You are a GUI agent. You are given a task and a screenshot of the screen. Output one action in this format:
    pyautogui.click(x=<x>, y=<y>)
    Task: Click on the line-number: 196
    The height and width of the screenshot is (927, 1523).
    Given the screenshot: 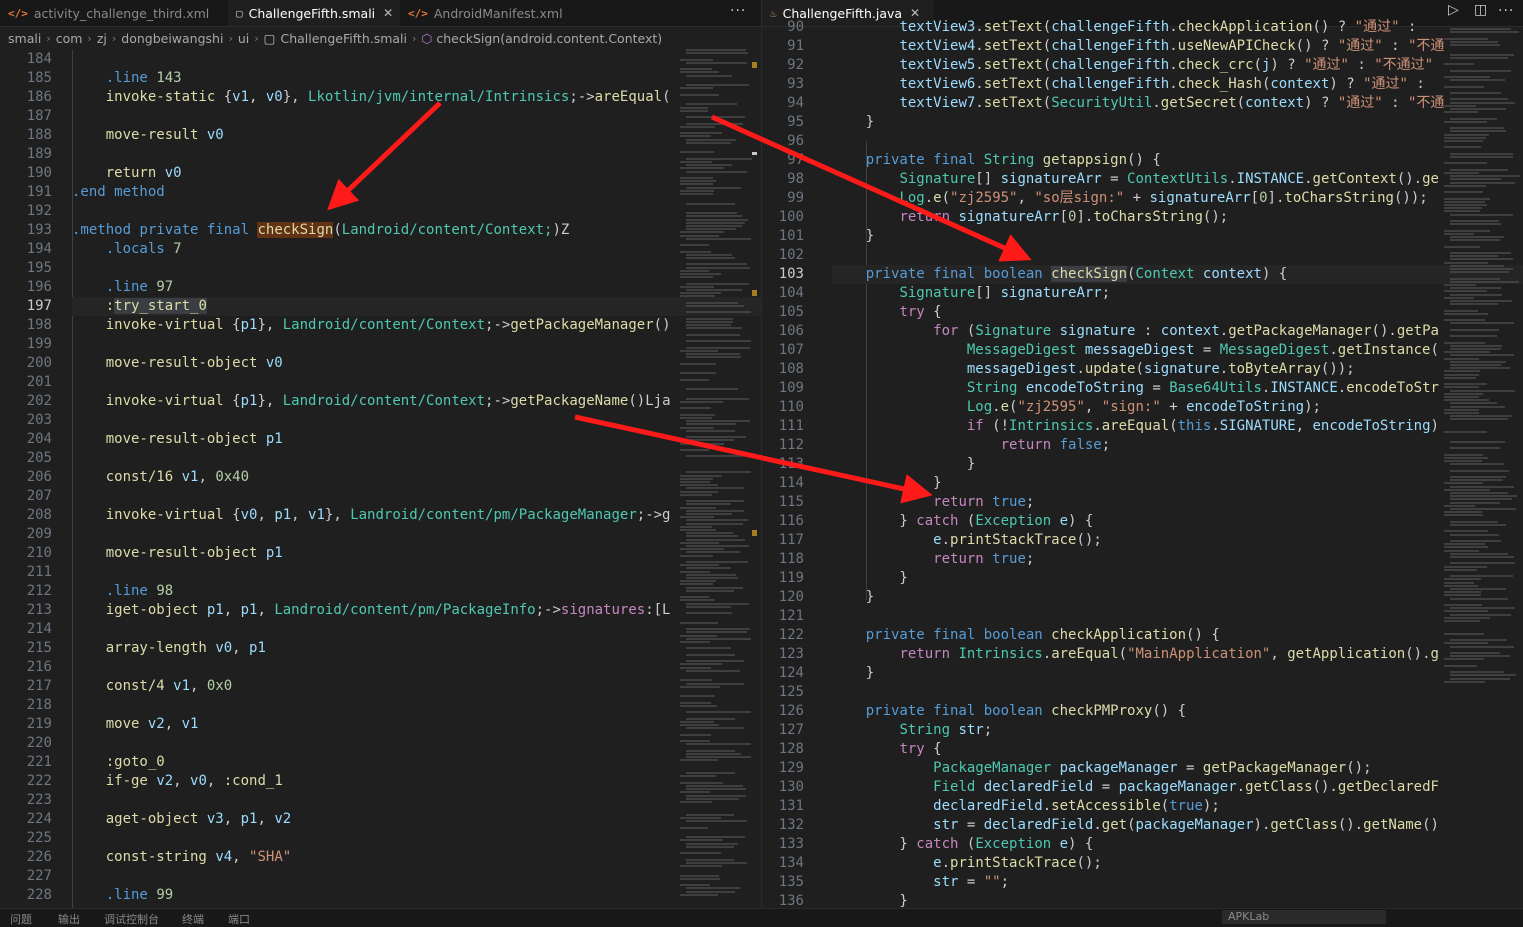 What is the action you would take?
    pyautogui.click(x=39, y=287)
    